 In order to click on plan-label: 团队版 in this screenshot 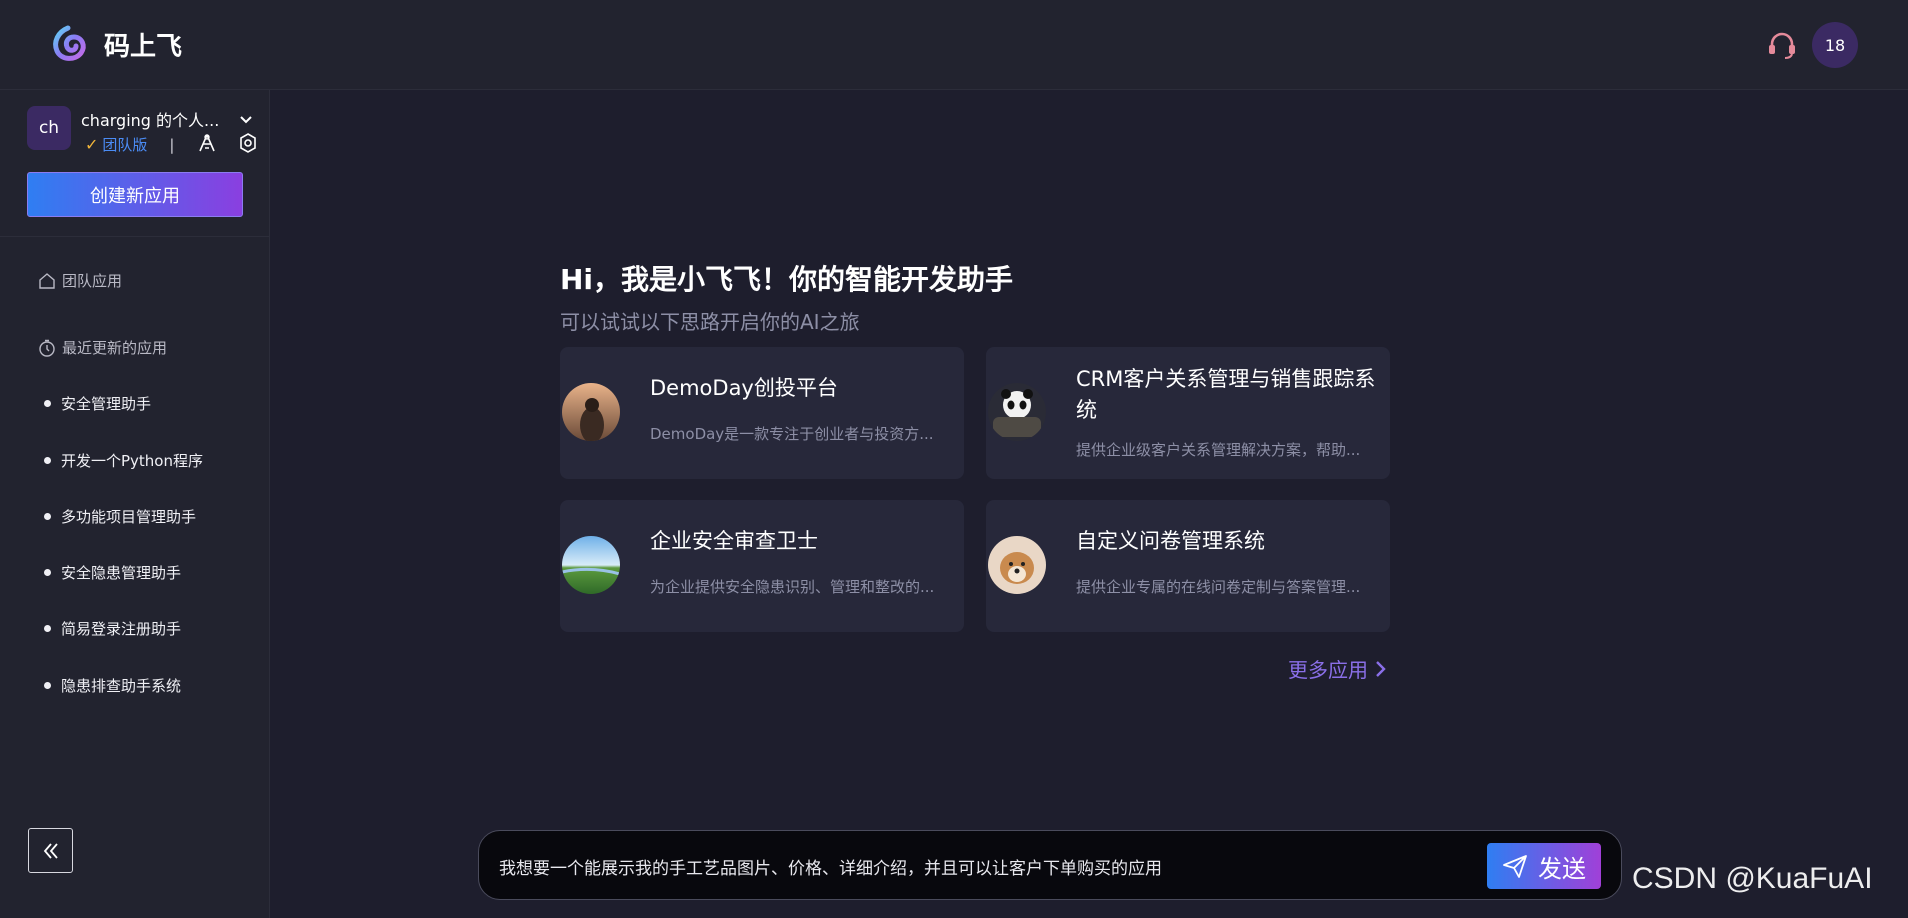, I will do `click(124, 144)`.